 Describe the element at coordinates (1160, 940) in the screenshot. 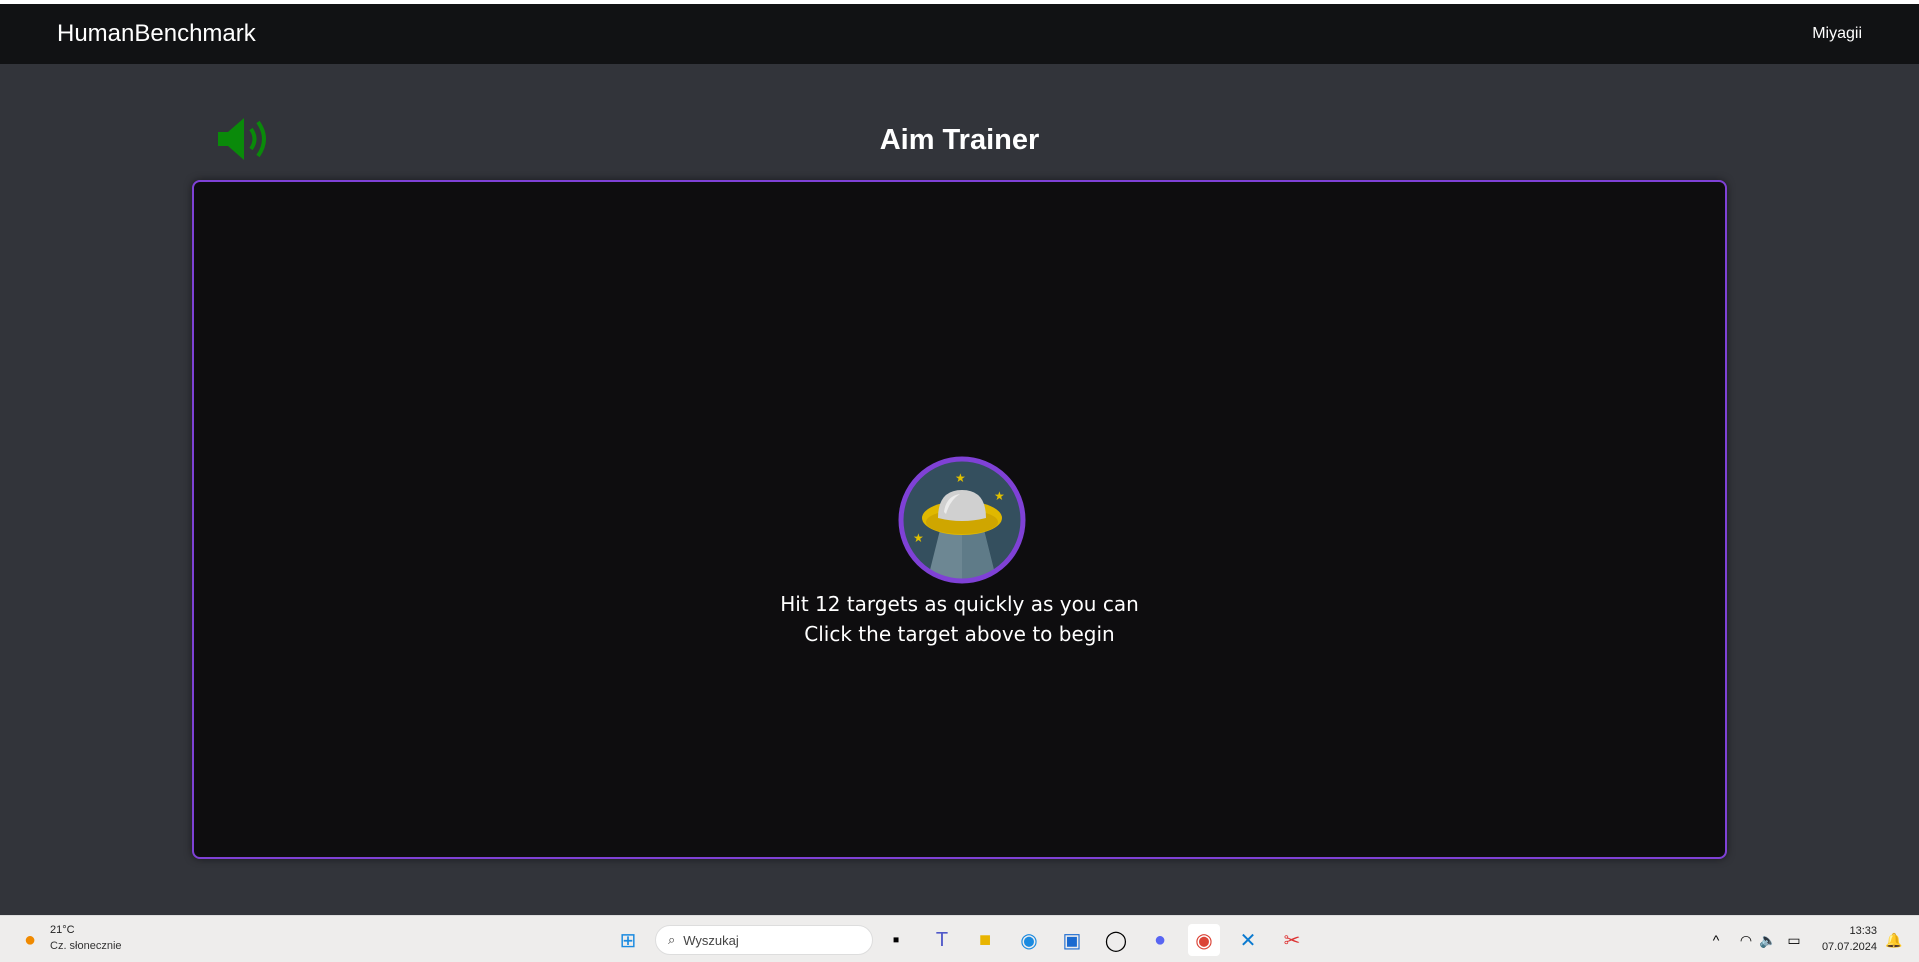

I see `discord-icon: ●` at that location.